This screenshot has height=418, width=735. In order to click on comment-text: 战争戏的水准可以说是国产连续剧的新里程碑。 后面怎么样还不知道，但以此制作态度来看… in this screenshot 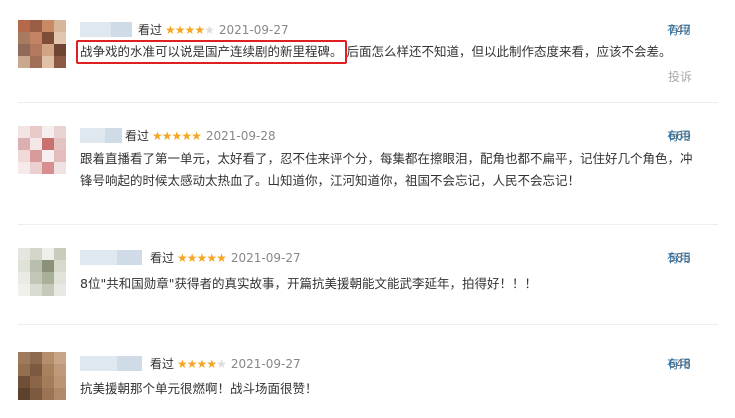, I will do `click(388, 52)`.